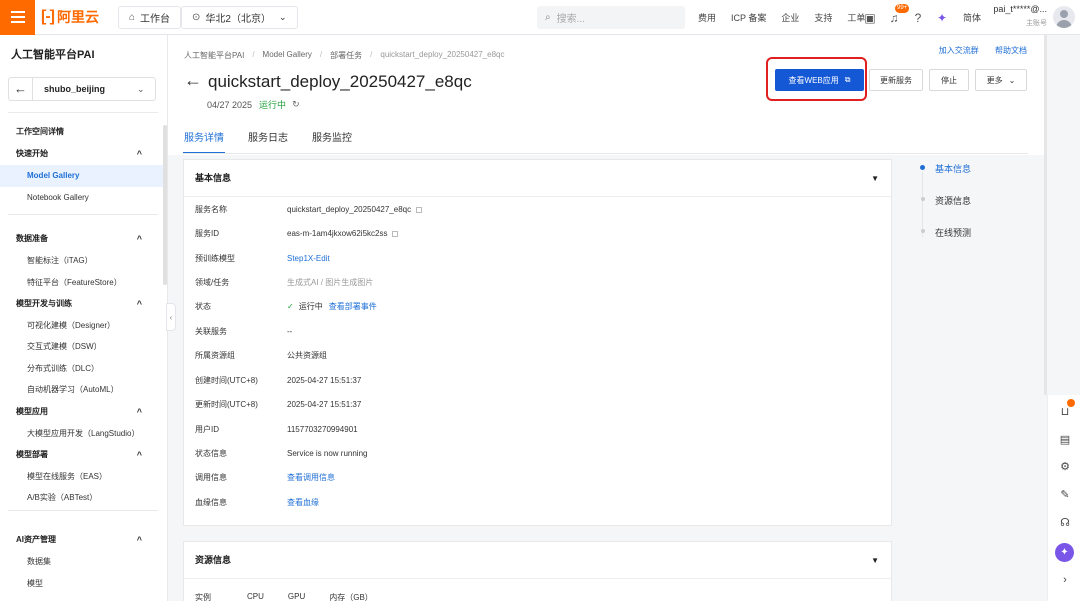 Image resolution: width=1080 pixels, height=601 pixels. Describe the element at coordinates (346, 55) in the screenshot. I see `breadcrumb-deploy-tasks: 部署任务` at that location.